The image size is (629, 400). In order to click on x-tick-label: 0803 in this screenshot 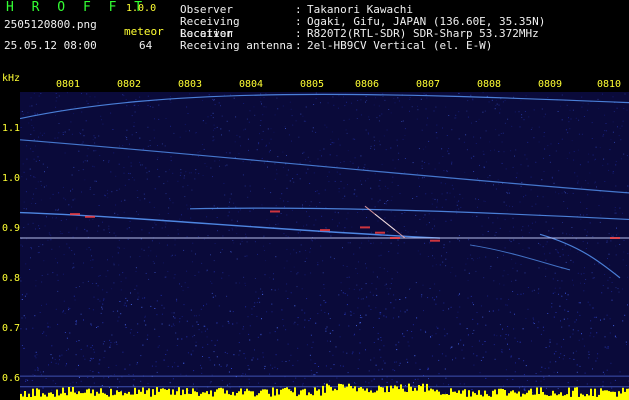, I will do `click(190, 84)`.